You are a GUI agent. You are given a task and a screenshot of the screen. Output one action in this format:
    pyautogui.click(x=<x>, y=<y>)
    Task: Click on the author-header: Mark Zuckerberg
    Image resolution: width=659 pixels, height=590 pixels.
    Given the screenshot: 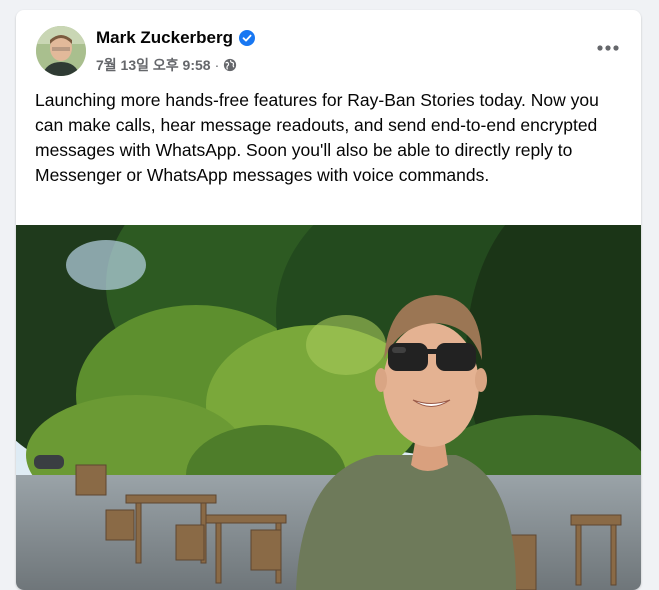 What is the action you would take?
    pyautogui.click(x=175, y=38)
    